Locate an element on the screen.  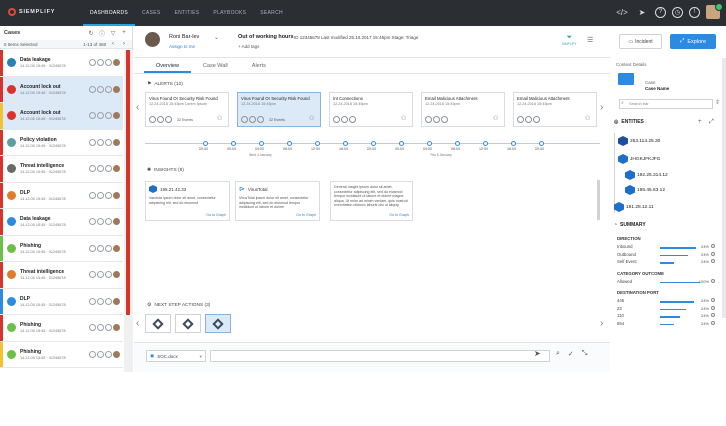
entity-item: JHGKJFKJFG is located at coordinates (639, 159).